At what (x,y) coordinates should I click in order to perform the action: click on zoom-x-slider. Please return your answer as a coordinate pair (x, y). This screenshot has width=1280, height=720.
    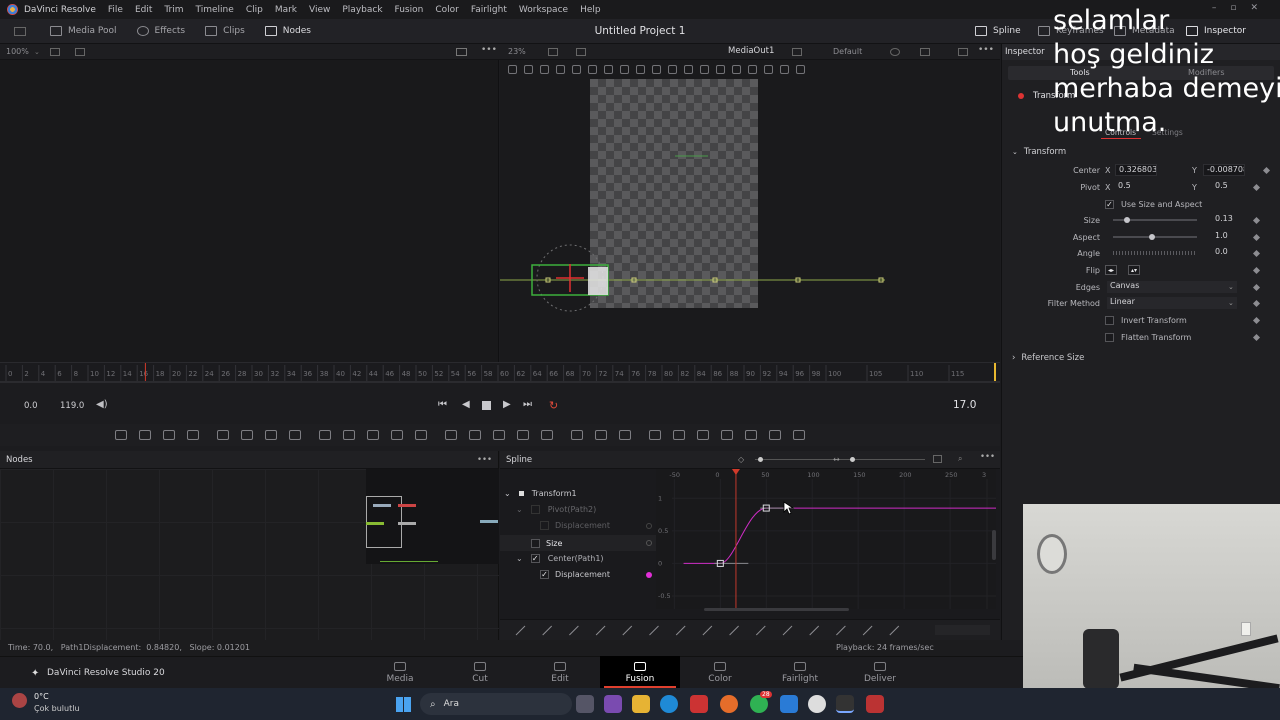
    Looking at the image, I should click on (805, 459).